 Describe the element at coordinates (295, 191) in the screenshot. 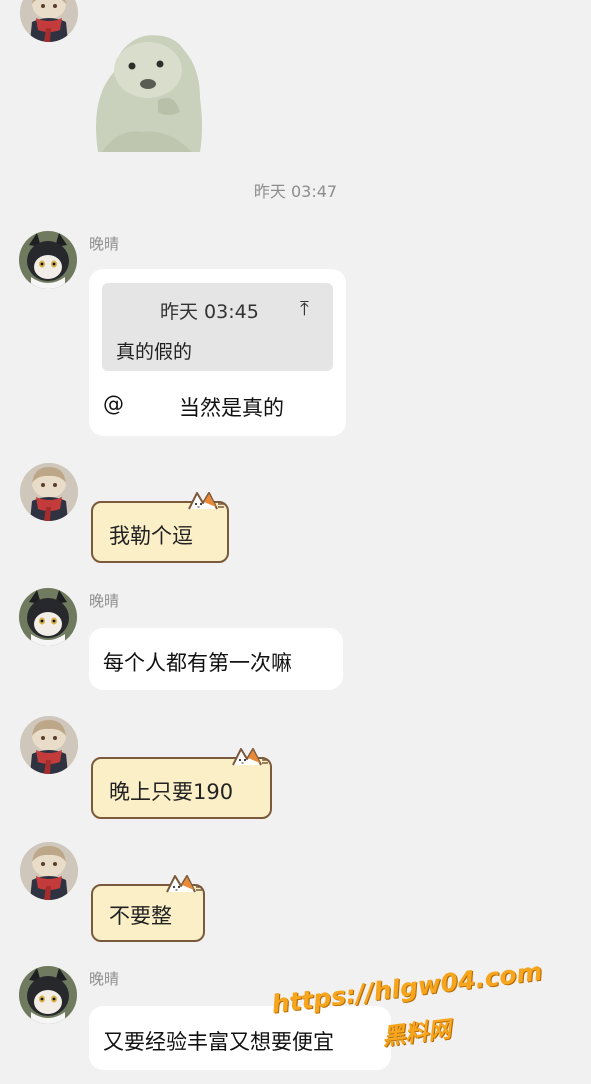

I see `timestamp-divider: 昨天 03:47` at that location.